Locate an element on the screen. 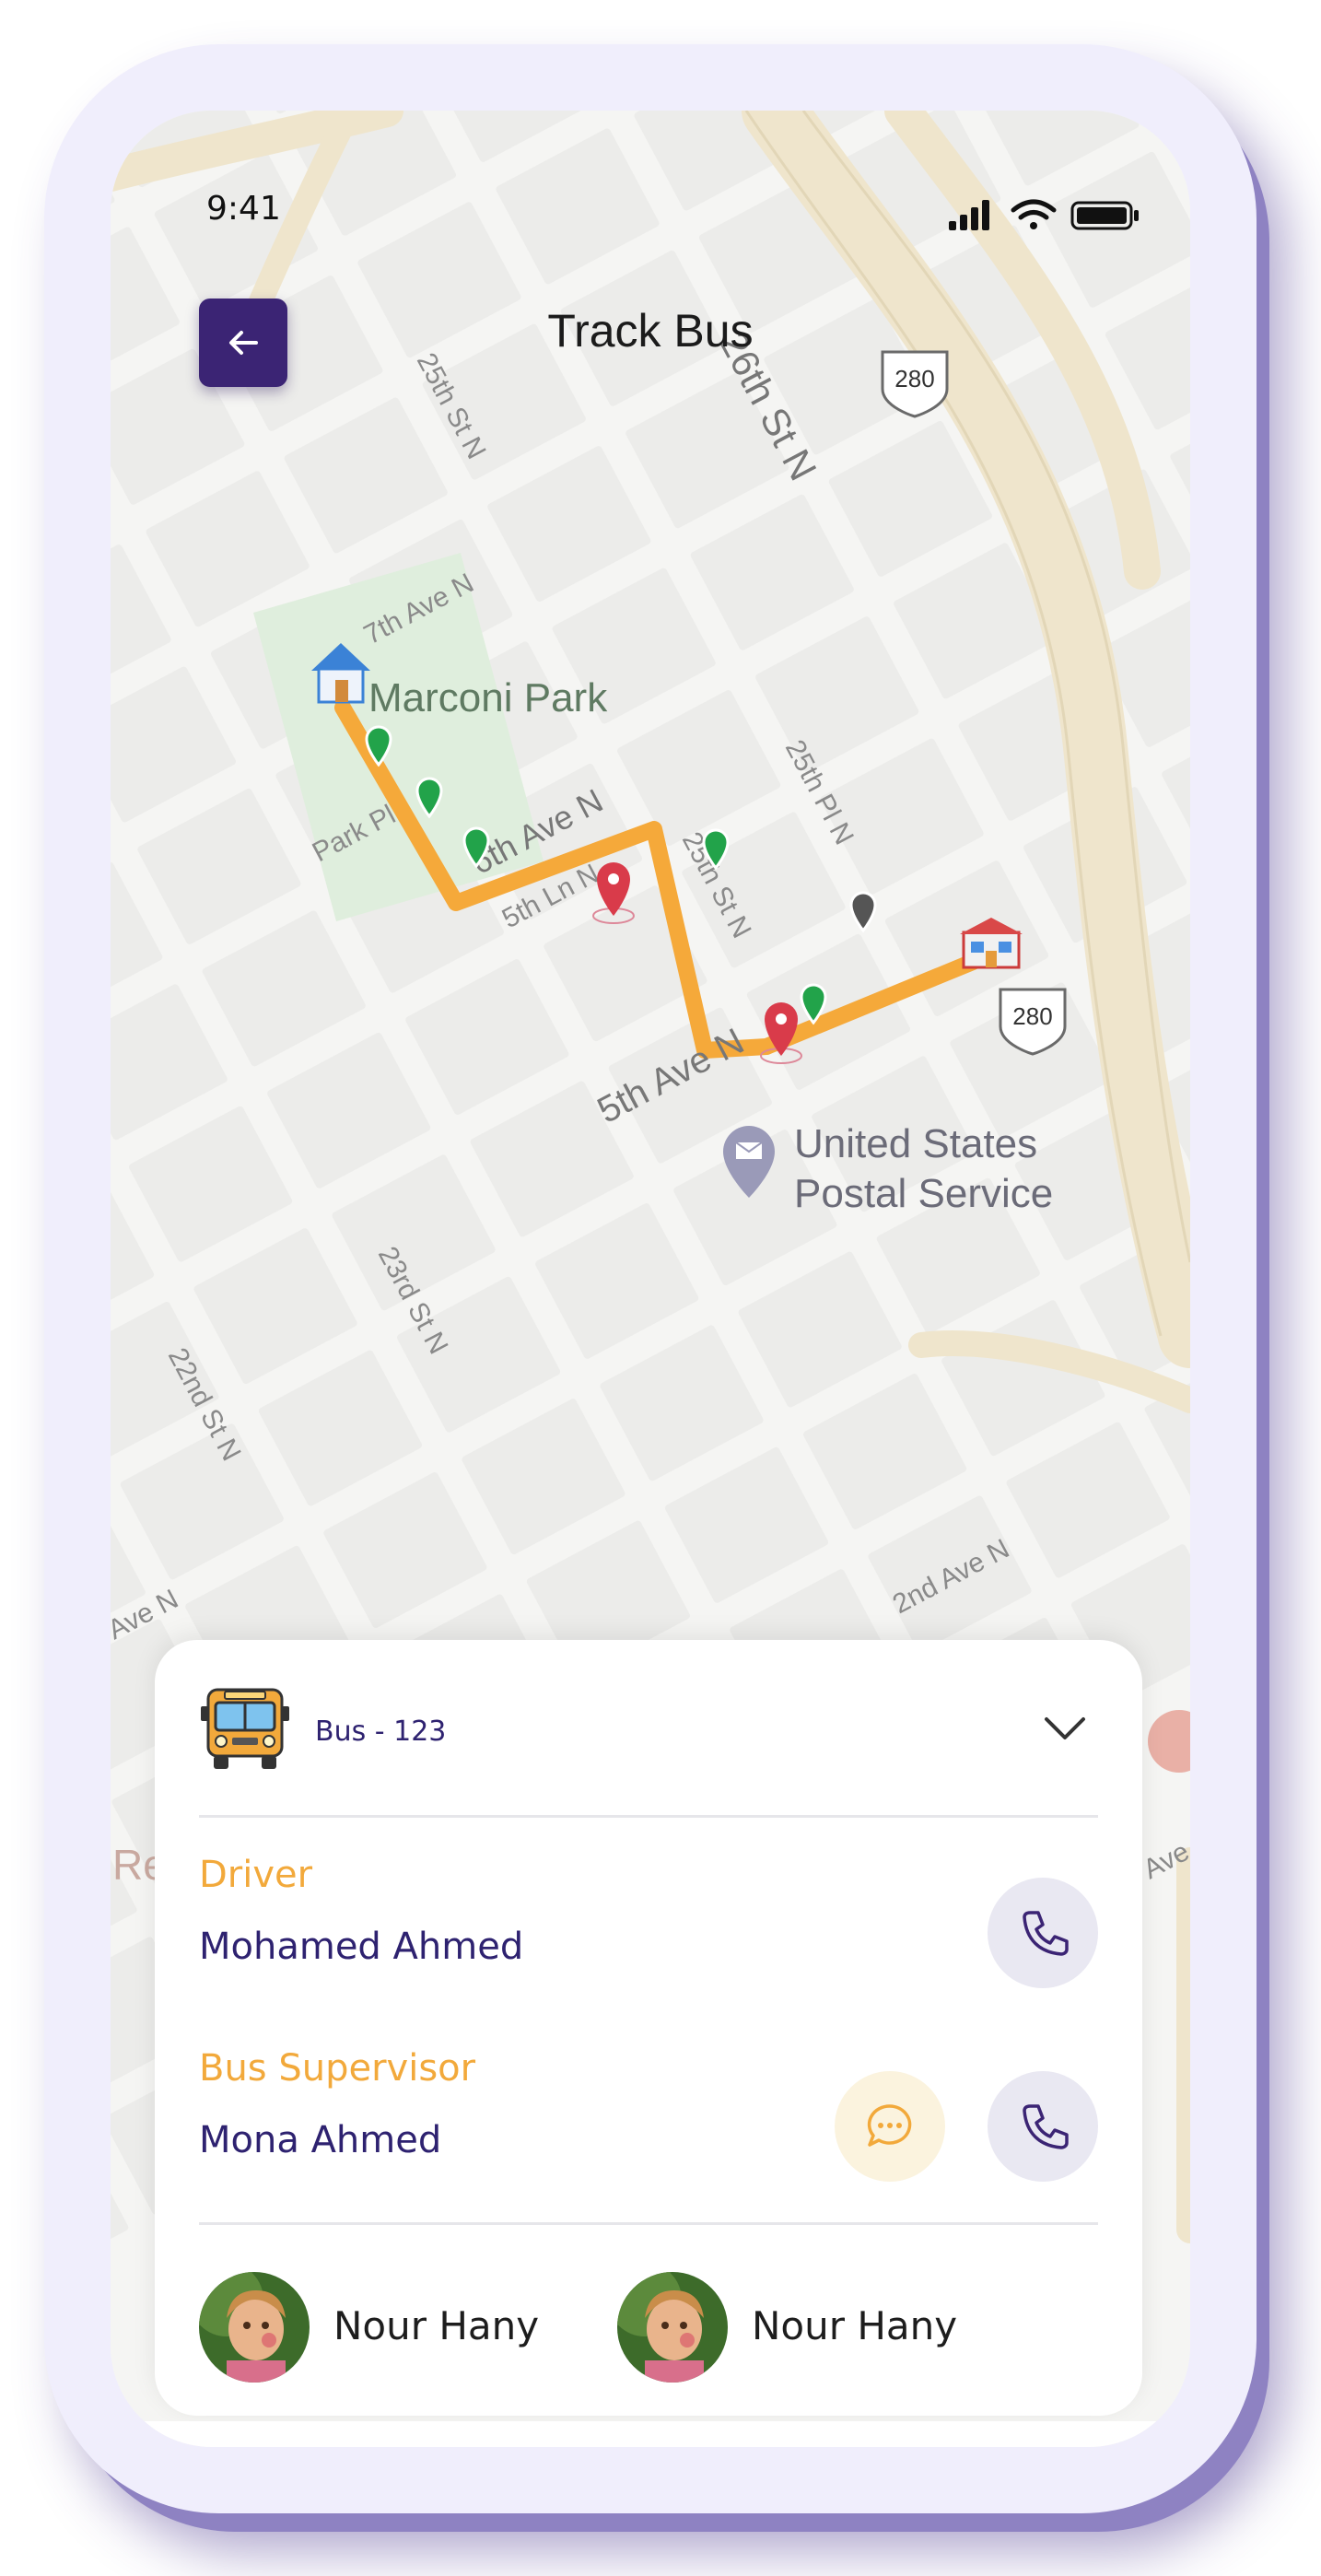 This screenshot has height=2576, width=1321. call-driver-button is located at coordinates (1043, 1933).